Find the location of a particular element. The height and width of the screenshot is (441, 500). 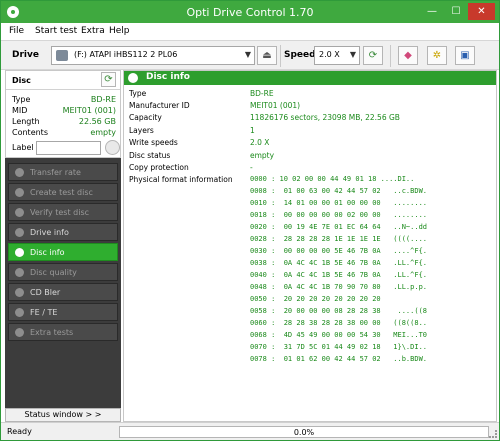

label-apply-button is located at coordinates (112, 147).